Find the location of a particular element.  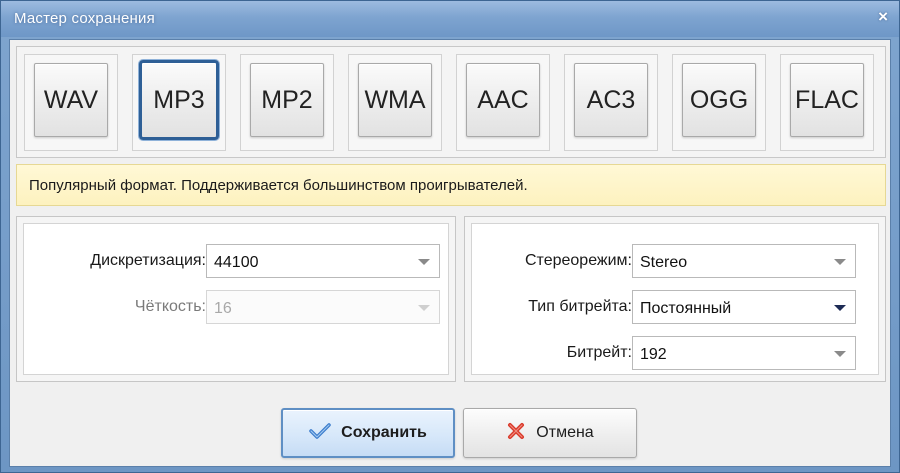

check-icon is located at coordinates (320, 433).